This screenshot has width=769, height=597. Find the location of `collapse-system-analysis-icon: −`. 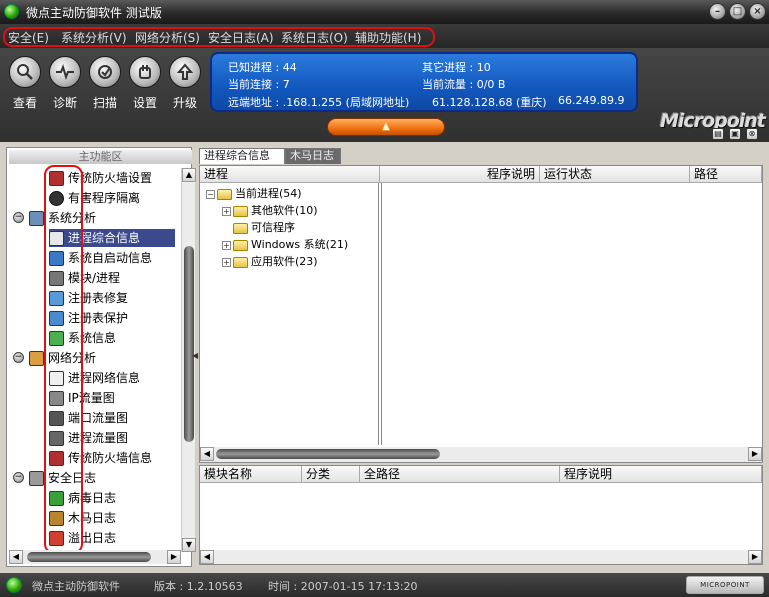

collapse-system-analysis-icon: − is located at coordinates (18, 217).